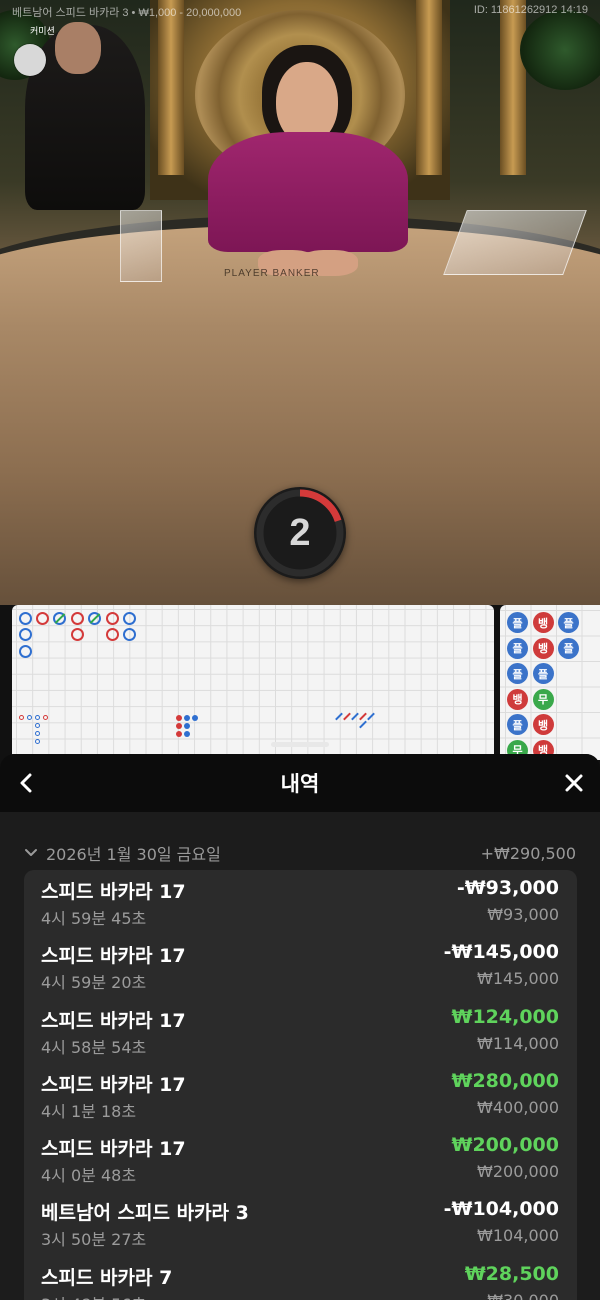 The height and width of the screenshot is (1300, 600). I want to click on dealer, so click(308, 192).